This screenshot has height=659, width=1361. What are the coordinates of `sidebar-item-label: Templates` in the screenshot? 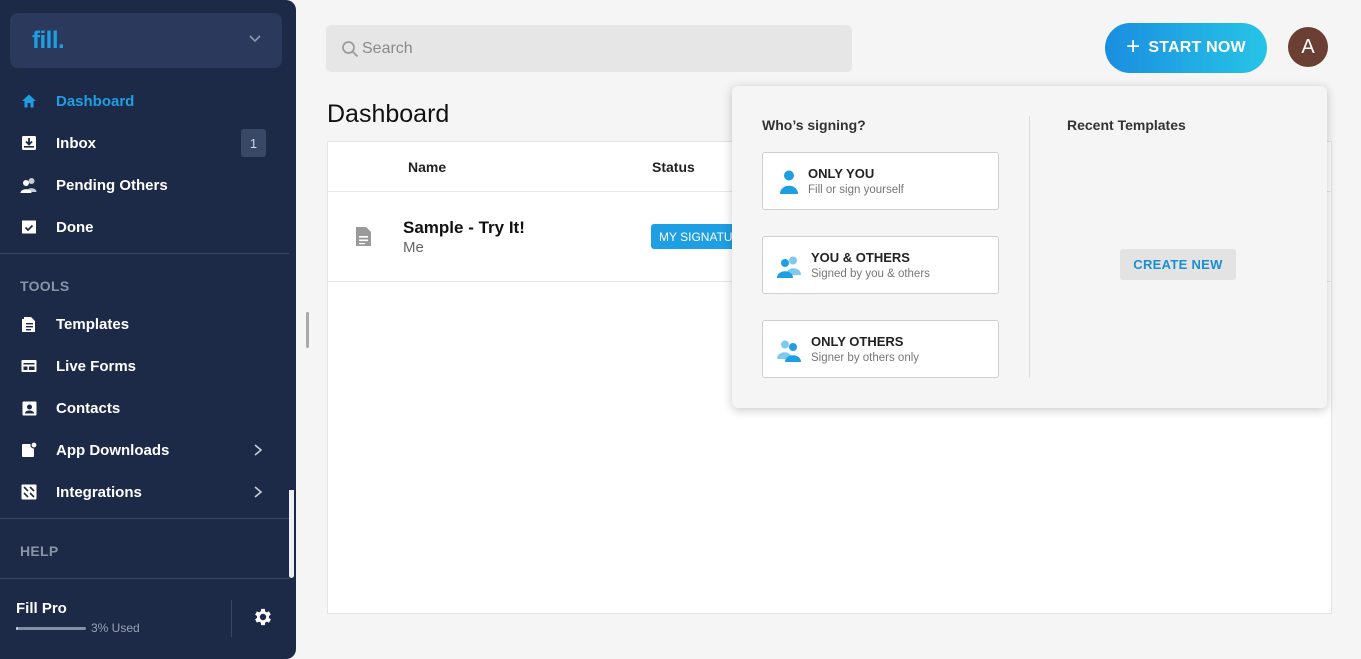 It's located at (93, 324).